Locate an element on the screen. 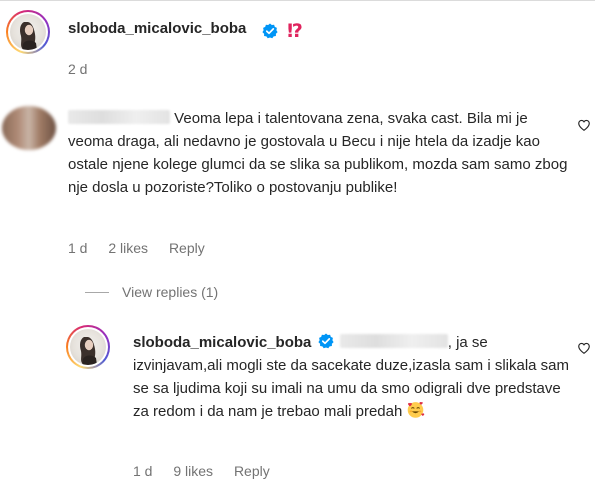  interrobang-emoji-icon: ⁉ is located at coordinates (295, 30).